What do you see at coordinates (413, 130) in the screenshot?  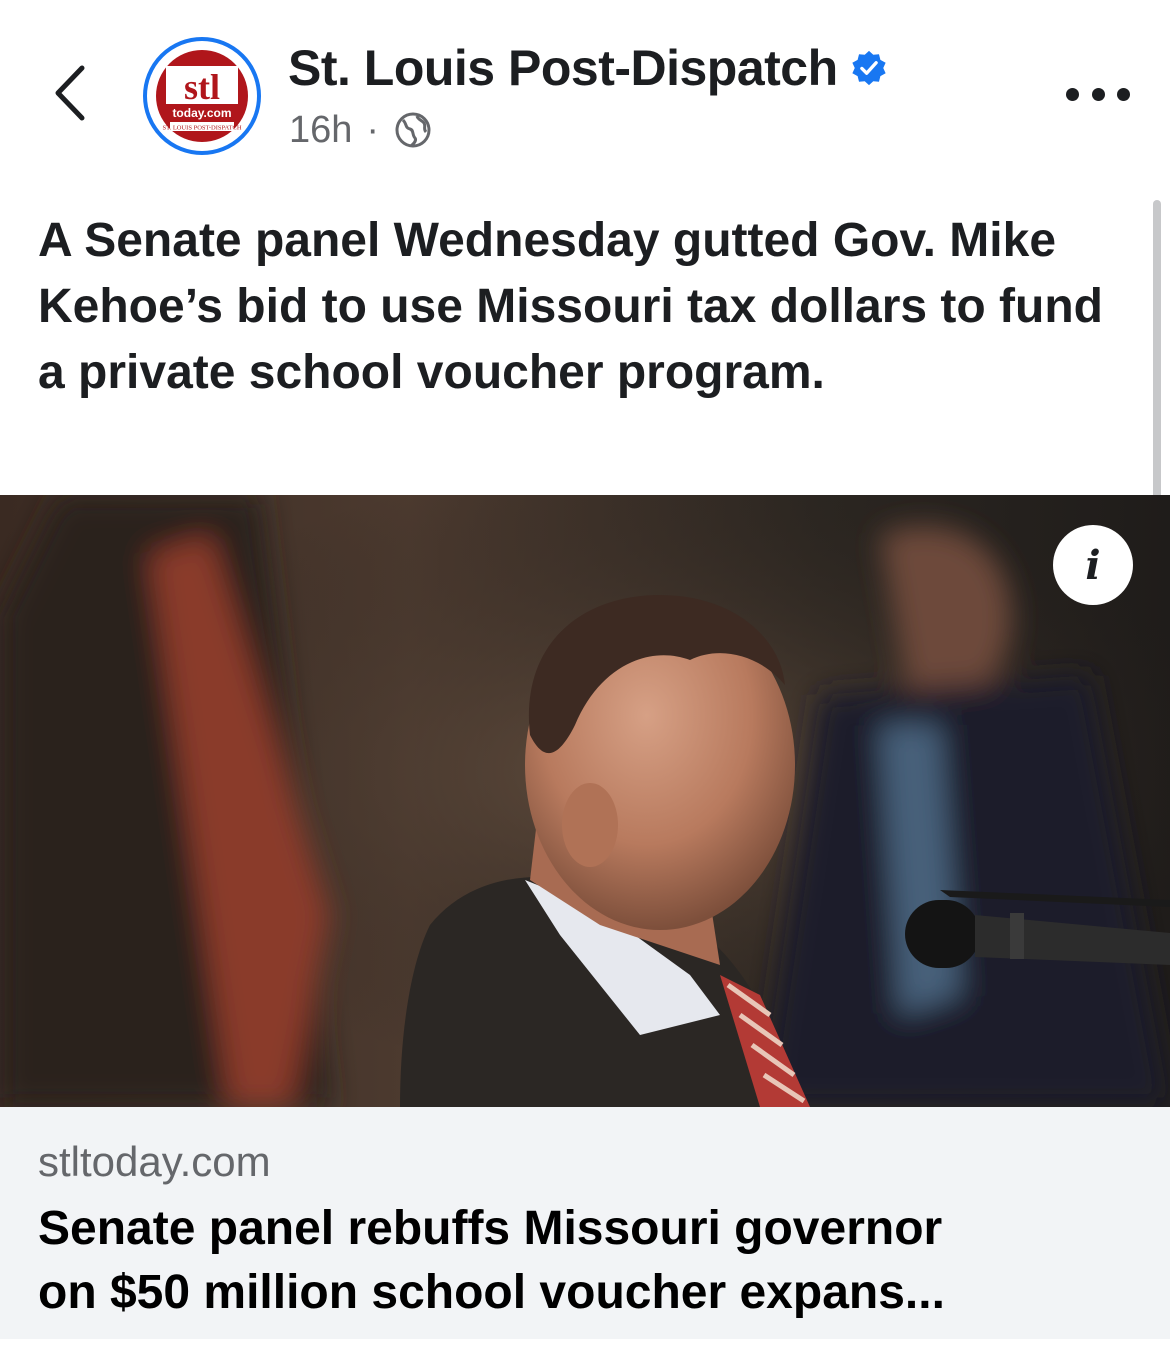 I see `globe-icon` at bounding box center [413, 130].